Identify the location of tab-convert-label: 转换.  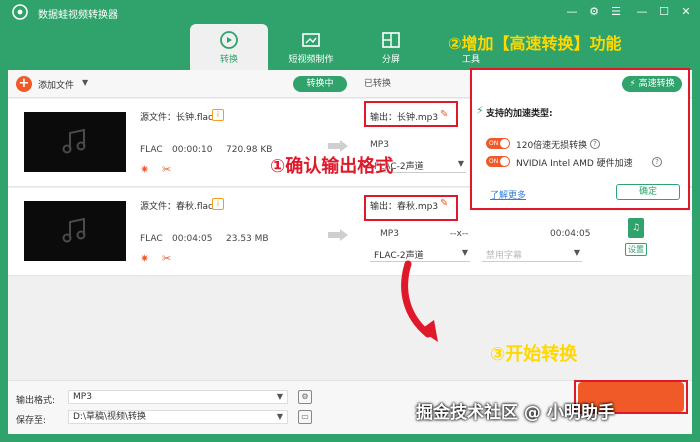
(228, 60).